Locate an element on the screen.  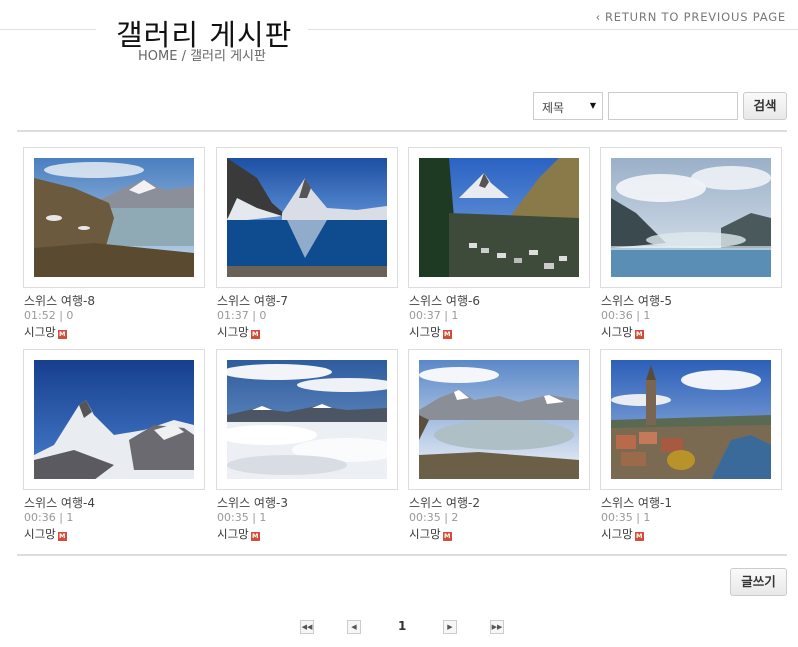
prev-page-button: ◀ is located at coordinates (354, 627).